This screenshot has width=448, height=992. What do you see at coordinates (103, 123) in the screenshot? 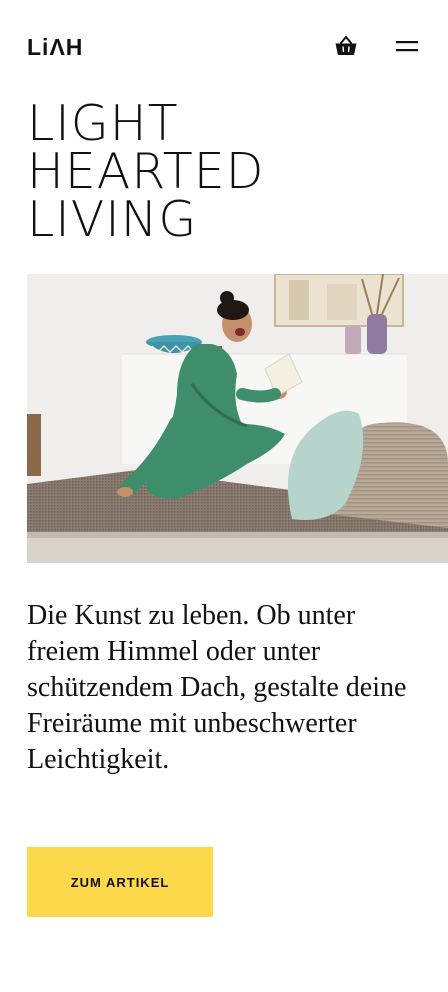
I see `hero-title-line-1: LIGHT` at bounding box center [103, 123].